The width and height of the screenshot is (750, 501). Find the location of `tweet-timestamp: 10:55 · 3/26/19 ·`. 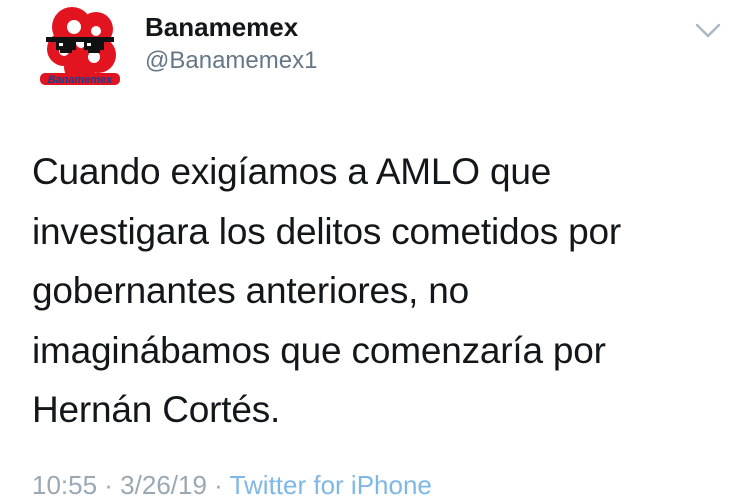

tweet-timestamp: 10:55 · 3/26/19 · is located at coordinates (127, 485).